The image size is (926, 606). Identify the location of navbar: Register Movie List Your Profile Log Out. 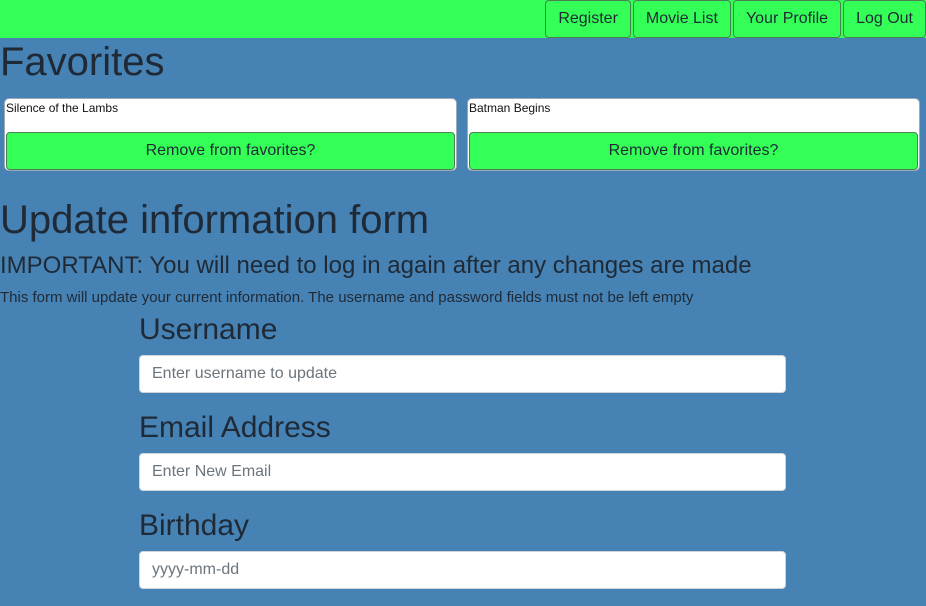
(463, 19).